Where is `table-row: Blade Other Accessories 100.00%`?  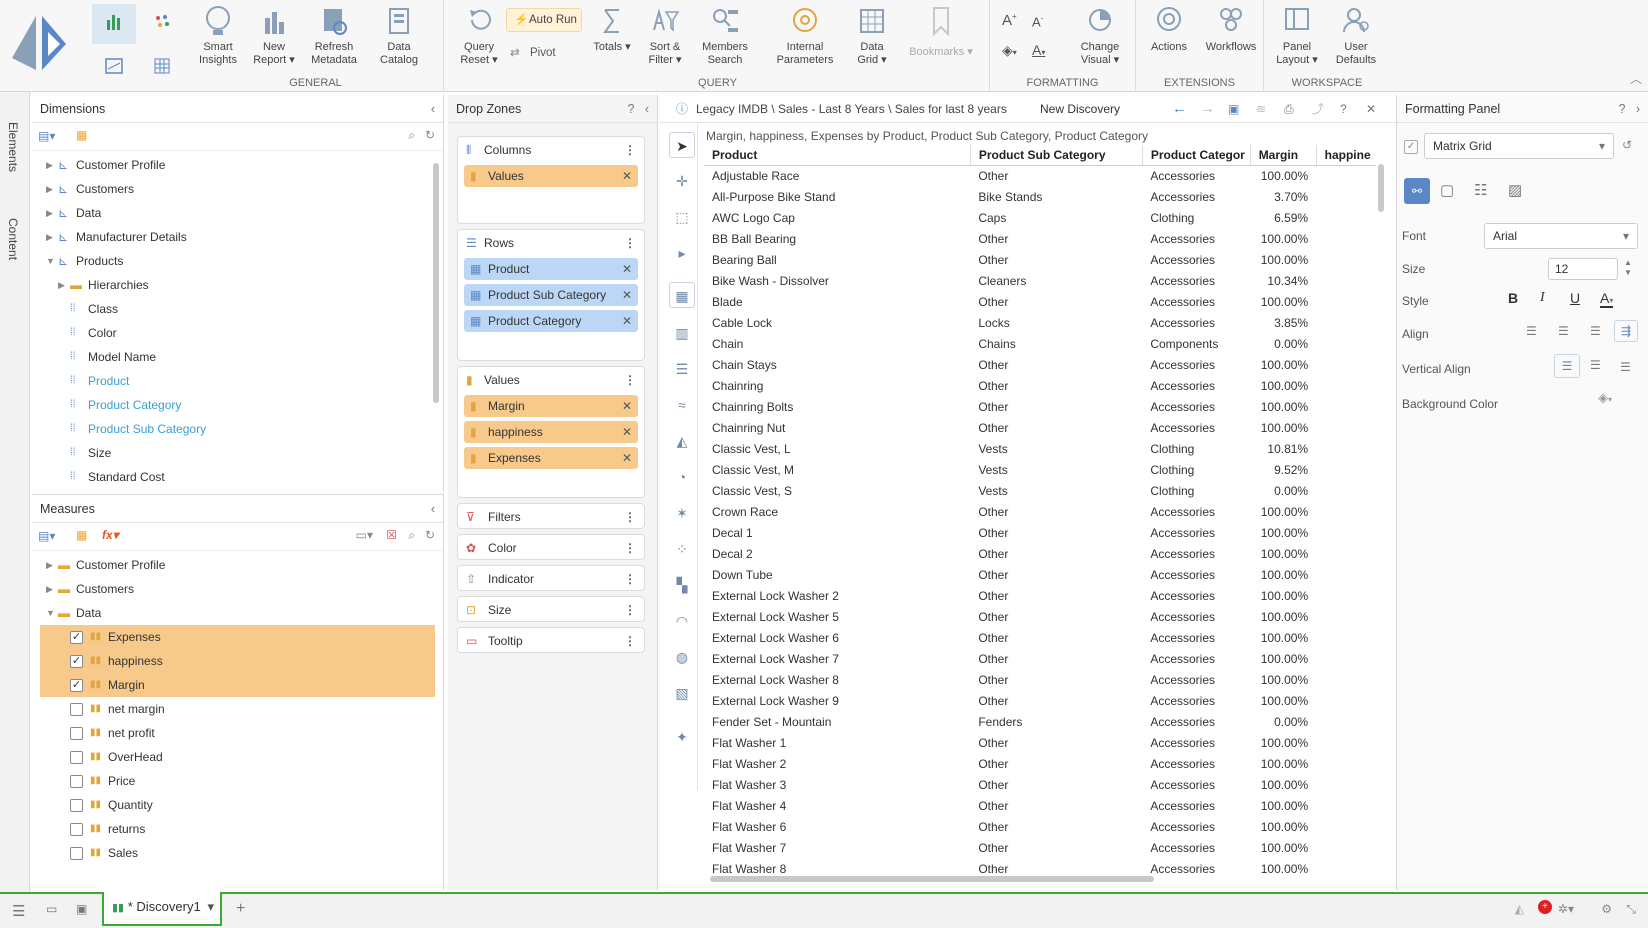 table-row: Blade Other Accessories 100.00% is located at coordinates (1040, 301).